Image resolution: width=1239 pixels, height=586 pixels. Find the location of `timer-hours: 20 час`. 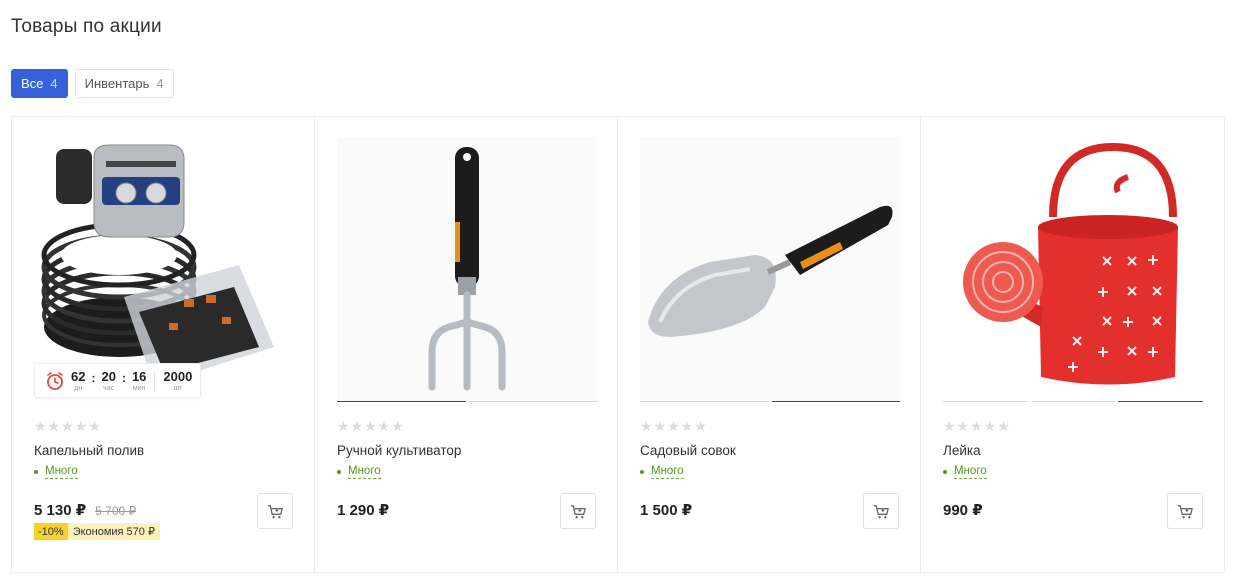

timer-hours: 20 час is located at coordinates (108, 380).